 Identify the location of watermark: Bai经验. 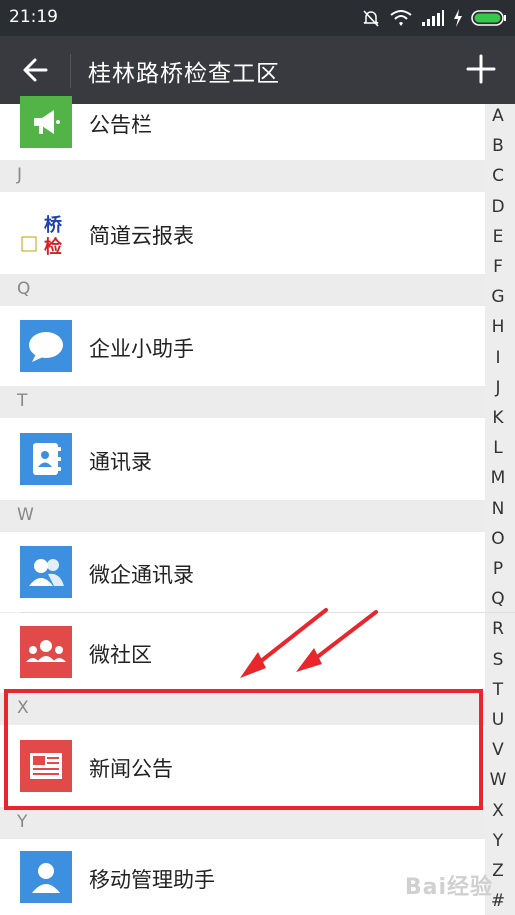
(448, 887).